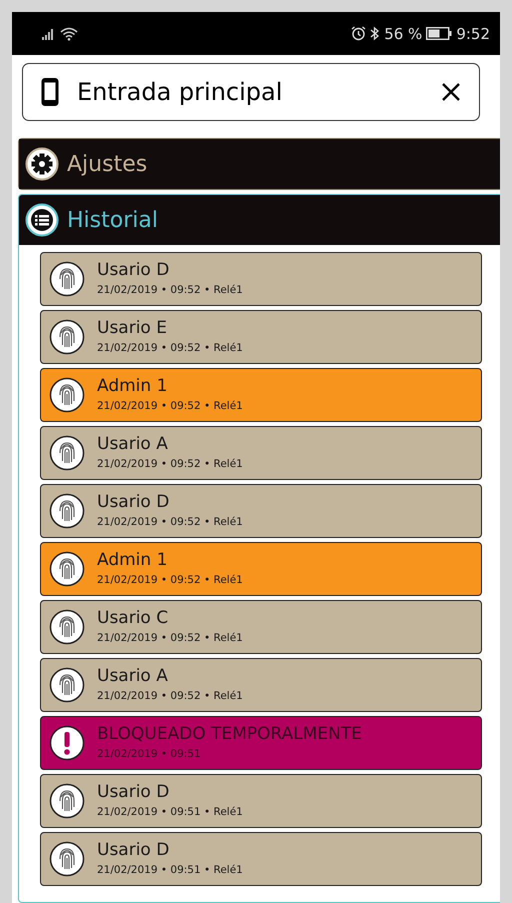 The height and width of the screenshot is (903, 512). I want to click on wifi-icon, so click(69, 33).